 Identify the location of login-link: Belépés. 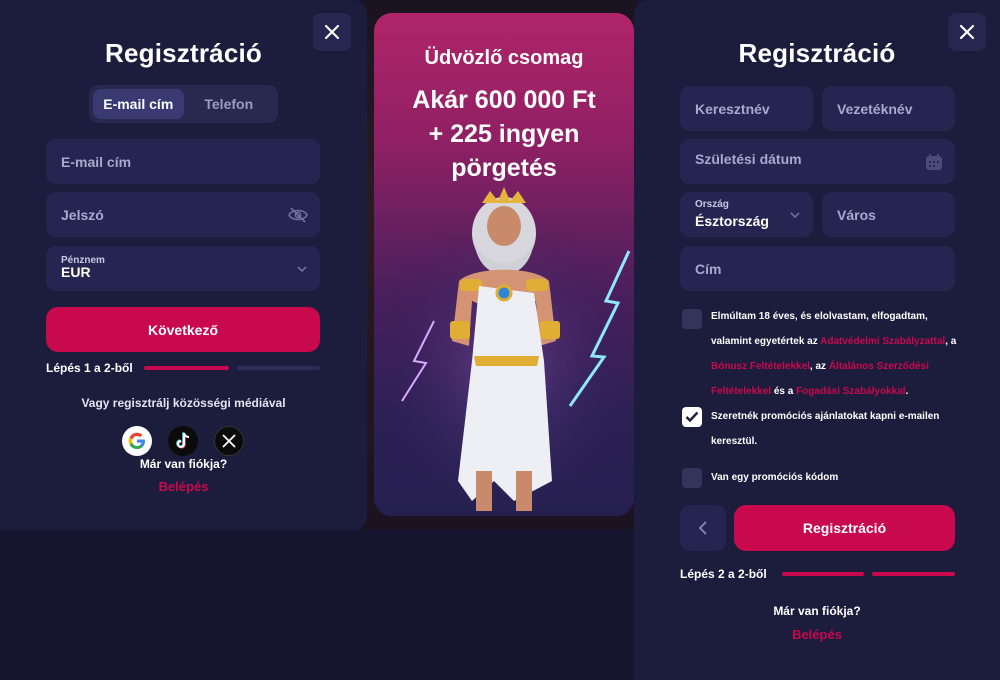
(183, 486).